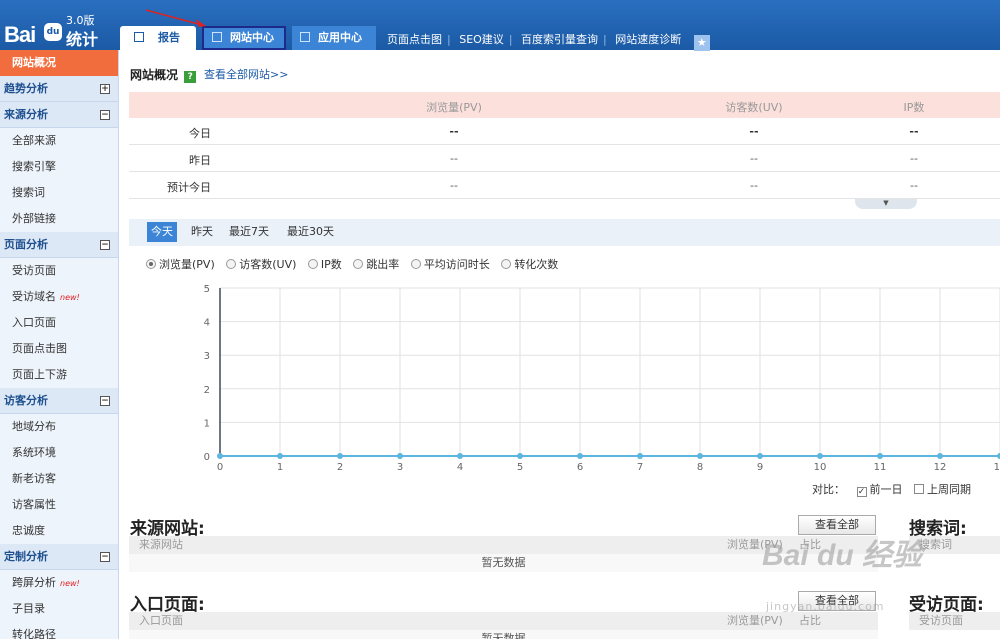  I want to click on tab-last-30-days: 最近30天, so click(310, 232).